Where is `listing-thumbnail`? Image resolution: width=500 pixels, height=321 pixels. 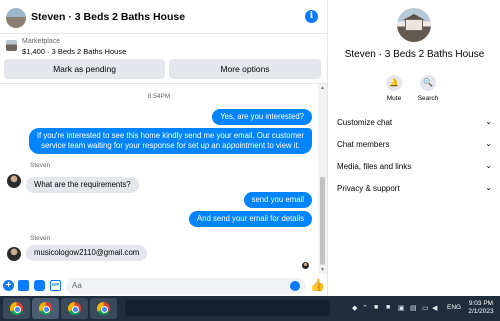
listing-thumbnail is located at coordinates (11, 45).